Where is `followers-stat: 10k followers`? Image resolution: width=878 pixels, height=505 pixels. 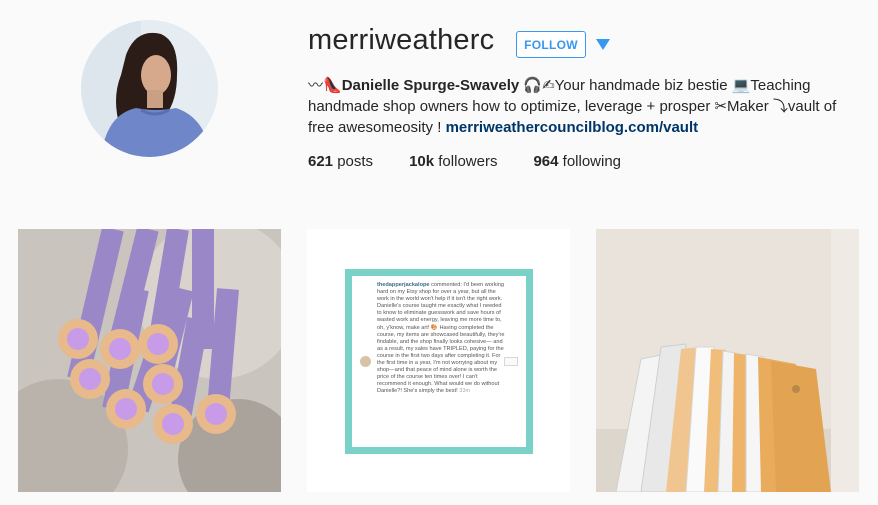
followers-stat: 10k followers is located at coordinates (453, 161).